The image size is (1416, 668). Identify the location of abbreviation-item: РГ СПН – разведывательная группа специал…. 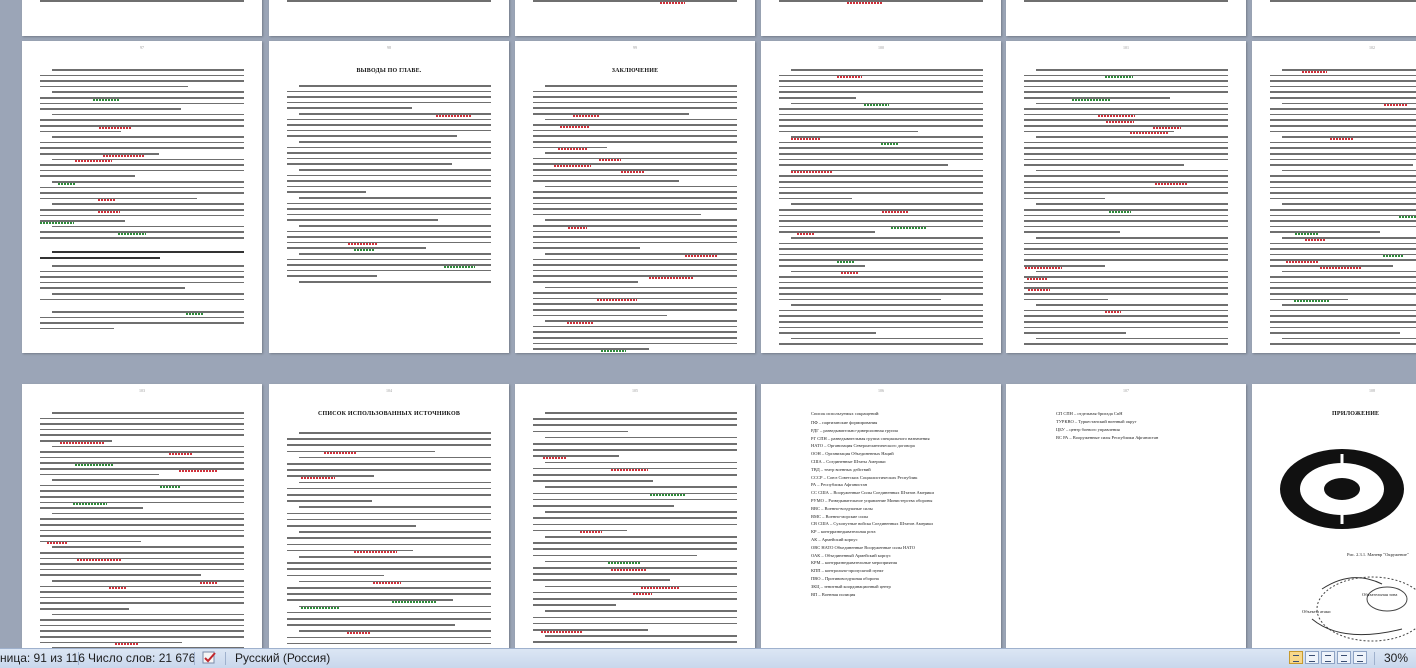
(870, 438).